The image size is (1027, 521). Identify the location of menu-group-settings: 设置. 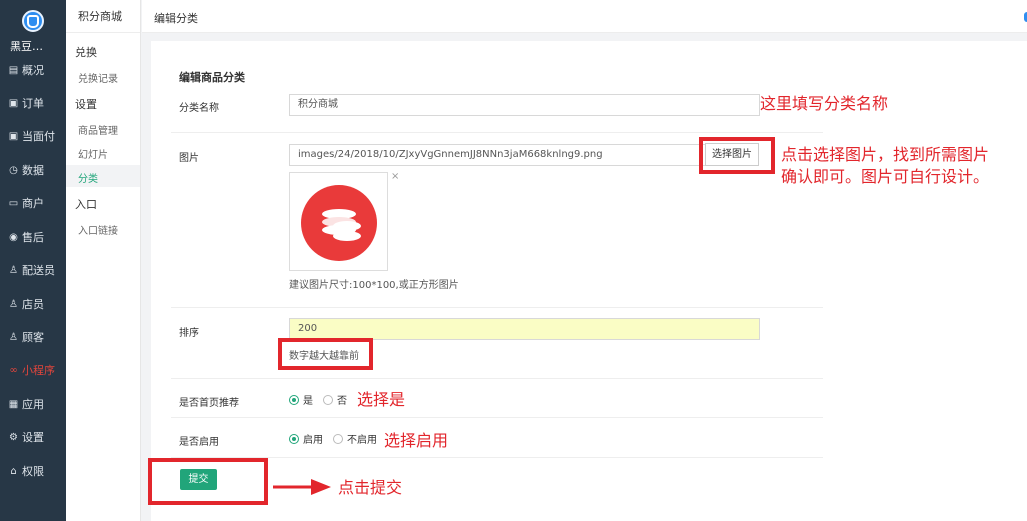
(86, 104).